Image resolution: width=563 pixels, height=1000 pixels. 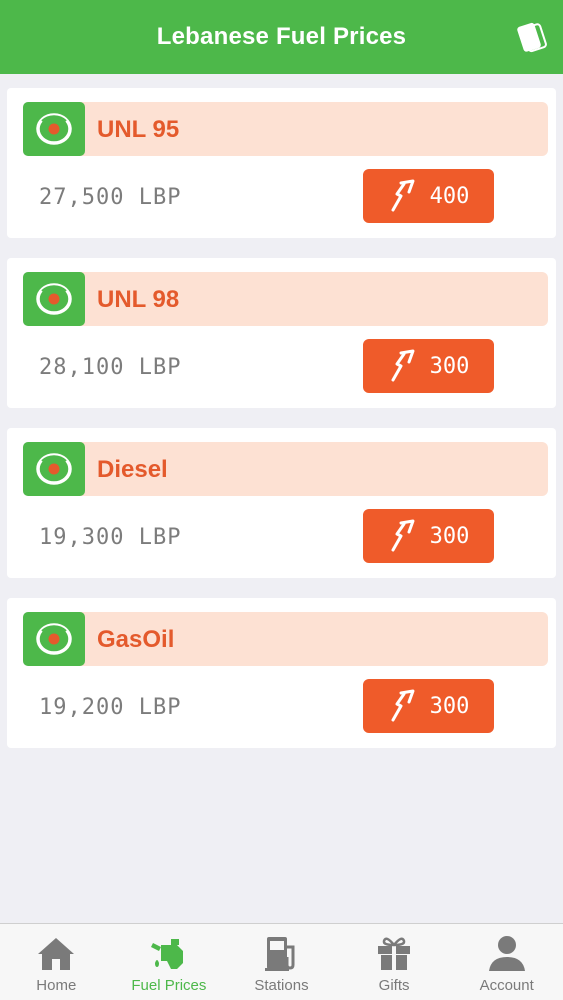 What do you see at coordinates (110, 197) in the screenshot?
I see `fuel-price: 27,500 LBP` at bounding box center [110, 197].